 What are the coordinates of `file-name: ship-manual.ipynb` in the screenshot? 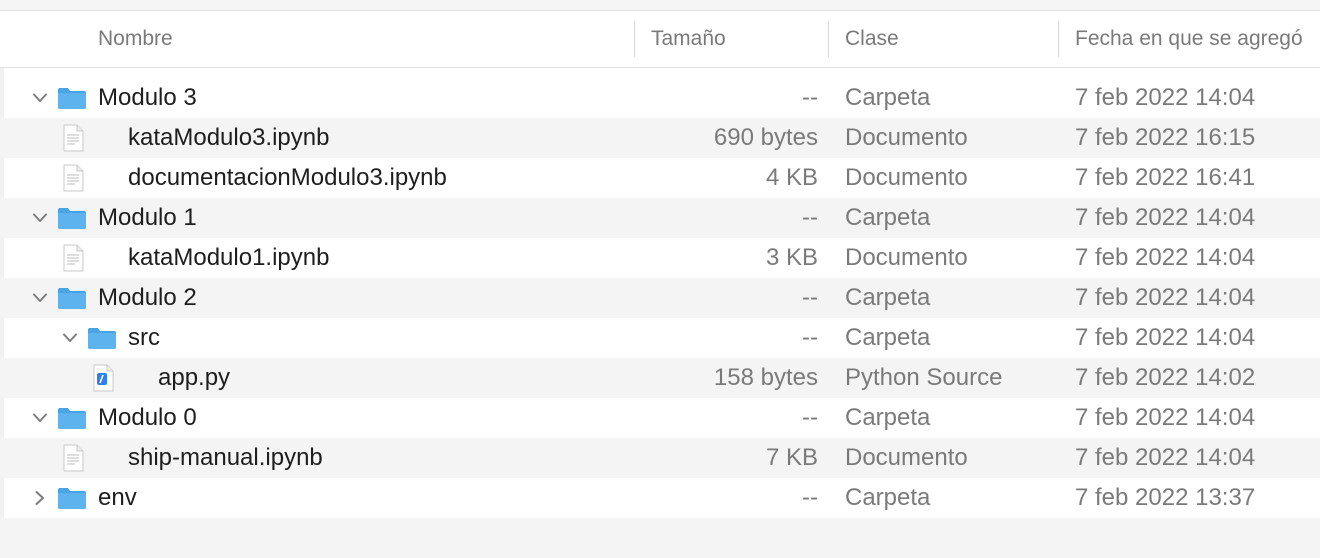 It's located at (225, 457).